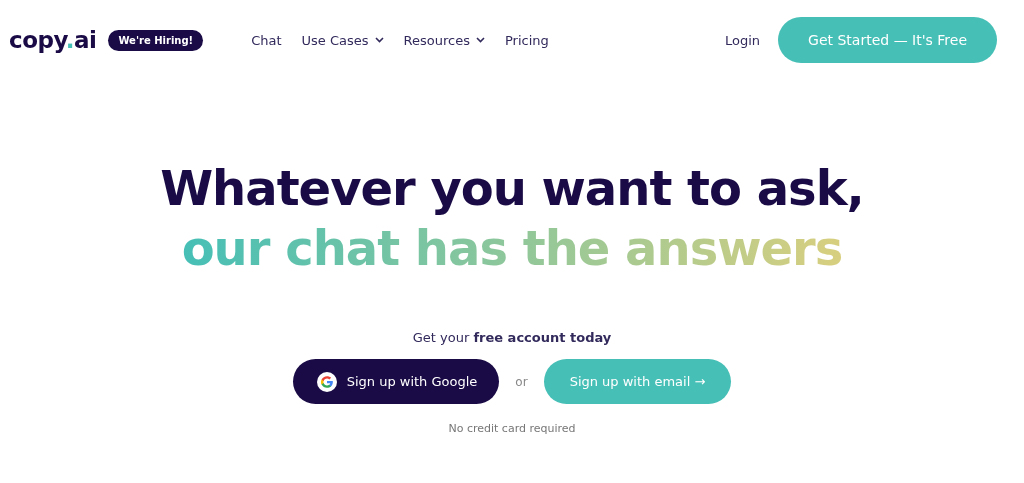  I want to click on nav-link: Resources, so click(444, 40).